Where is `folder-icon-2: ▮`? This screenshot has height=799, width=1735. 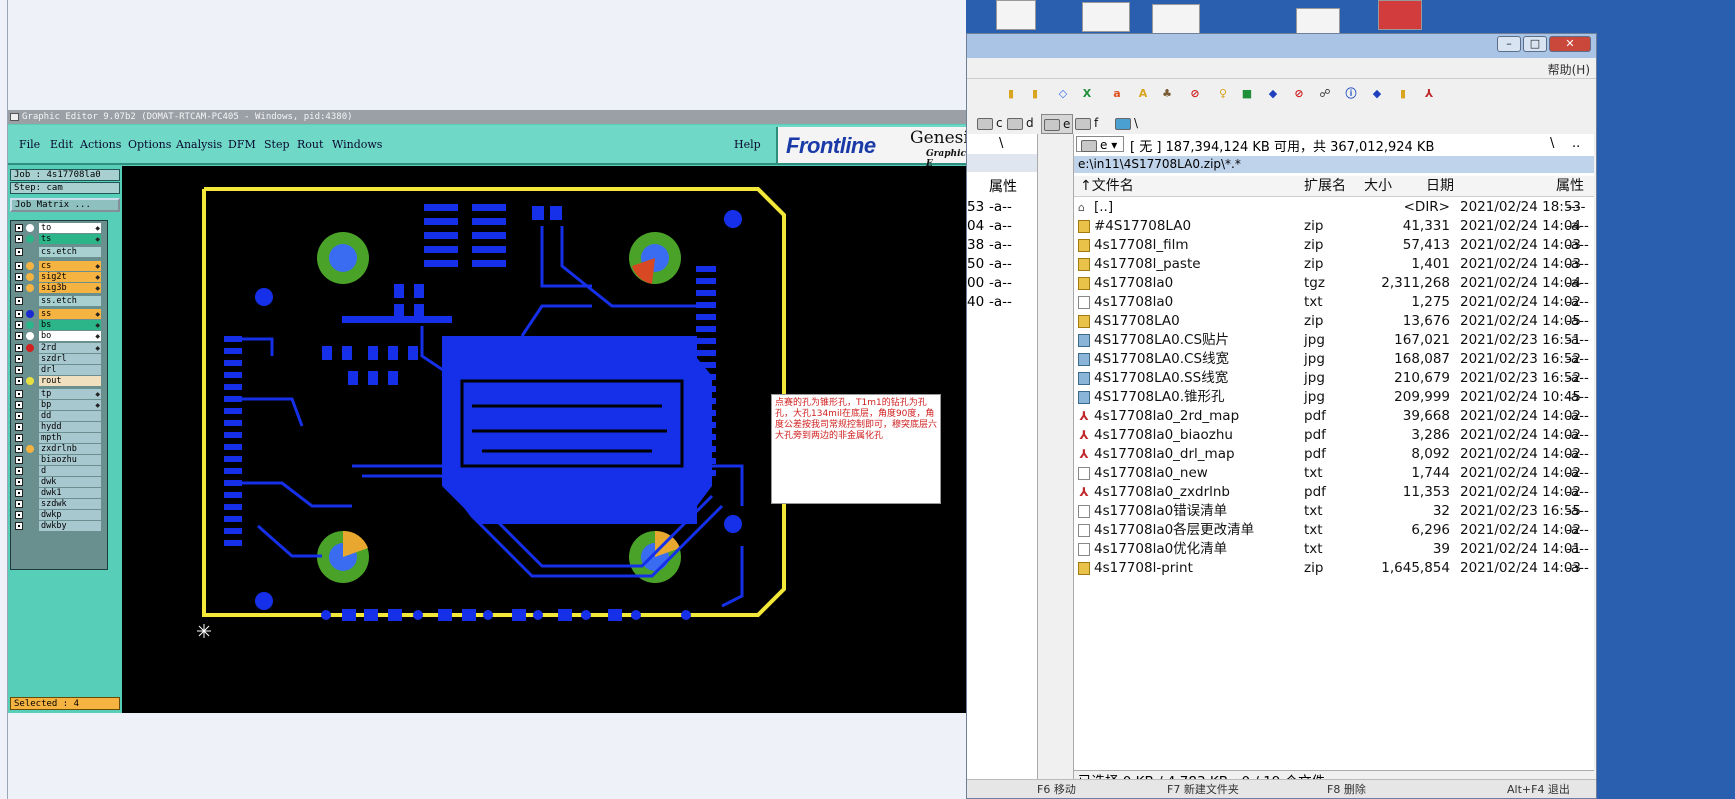 folder-icon-2: ▮ is located at coordinates (1035, 94).